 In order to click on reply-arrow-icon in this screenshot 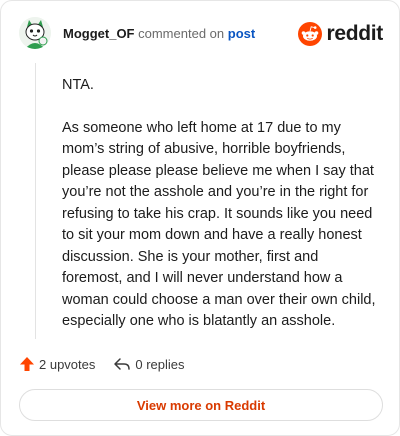, I will do `click(122, 364)`.